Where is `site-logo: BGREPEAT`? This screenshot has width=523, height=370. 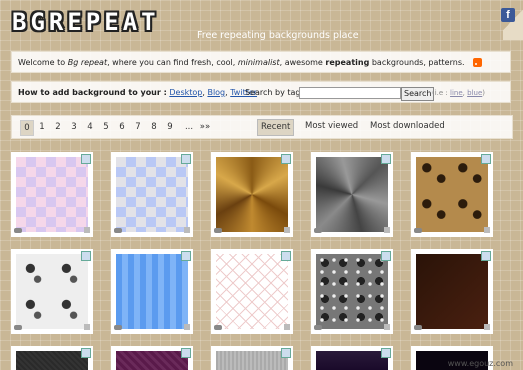
site-logo: BGREPEAT is located at coordinates (86, 22).